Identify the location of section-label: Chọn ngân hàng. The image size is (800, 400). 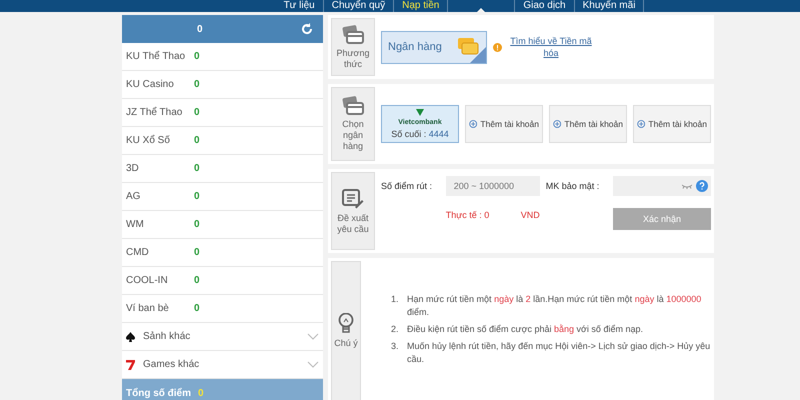
(353, 135).